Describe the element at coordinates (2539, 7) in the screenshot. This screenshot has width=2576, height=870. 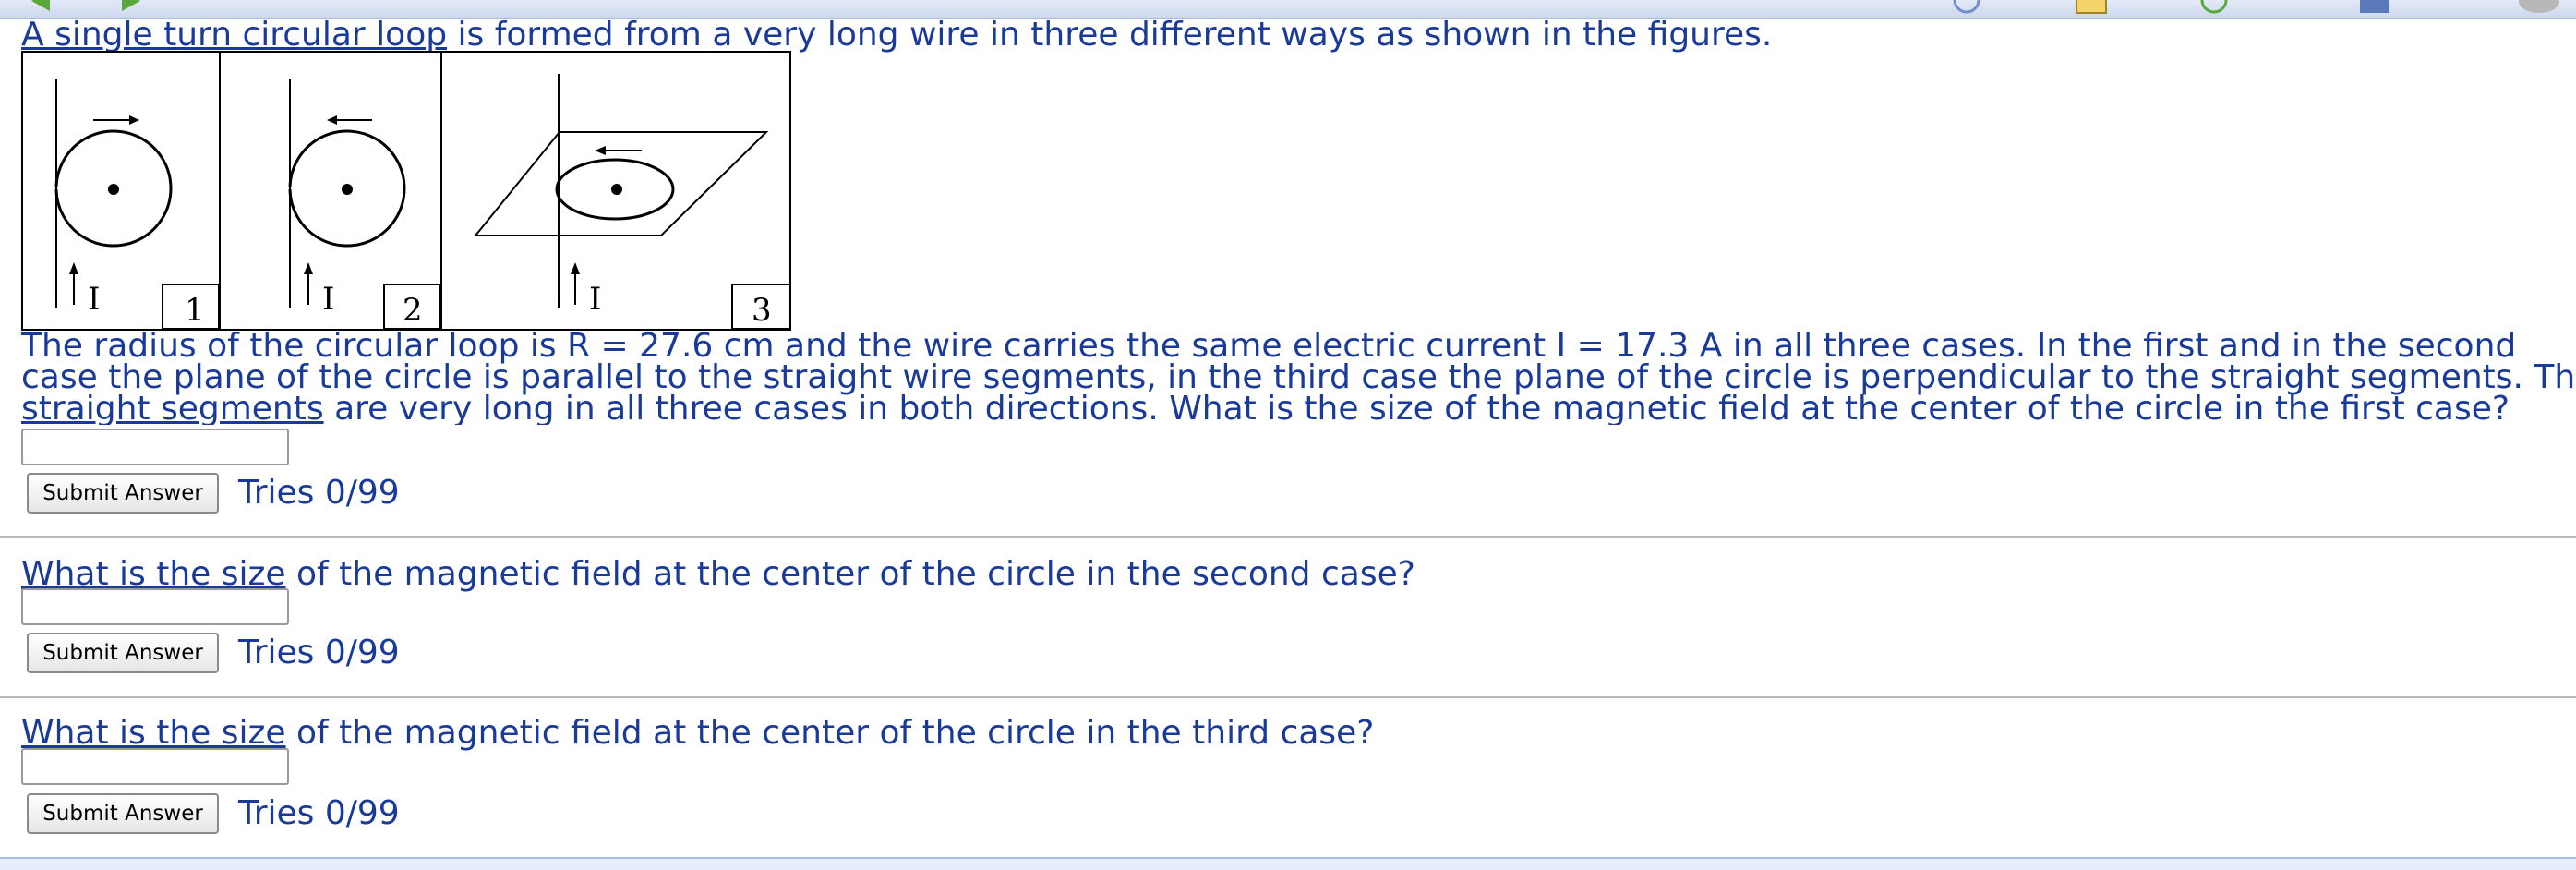
I see `user-icon` at that location.